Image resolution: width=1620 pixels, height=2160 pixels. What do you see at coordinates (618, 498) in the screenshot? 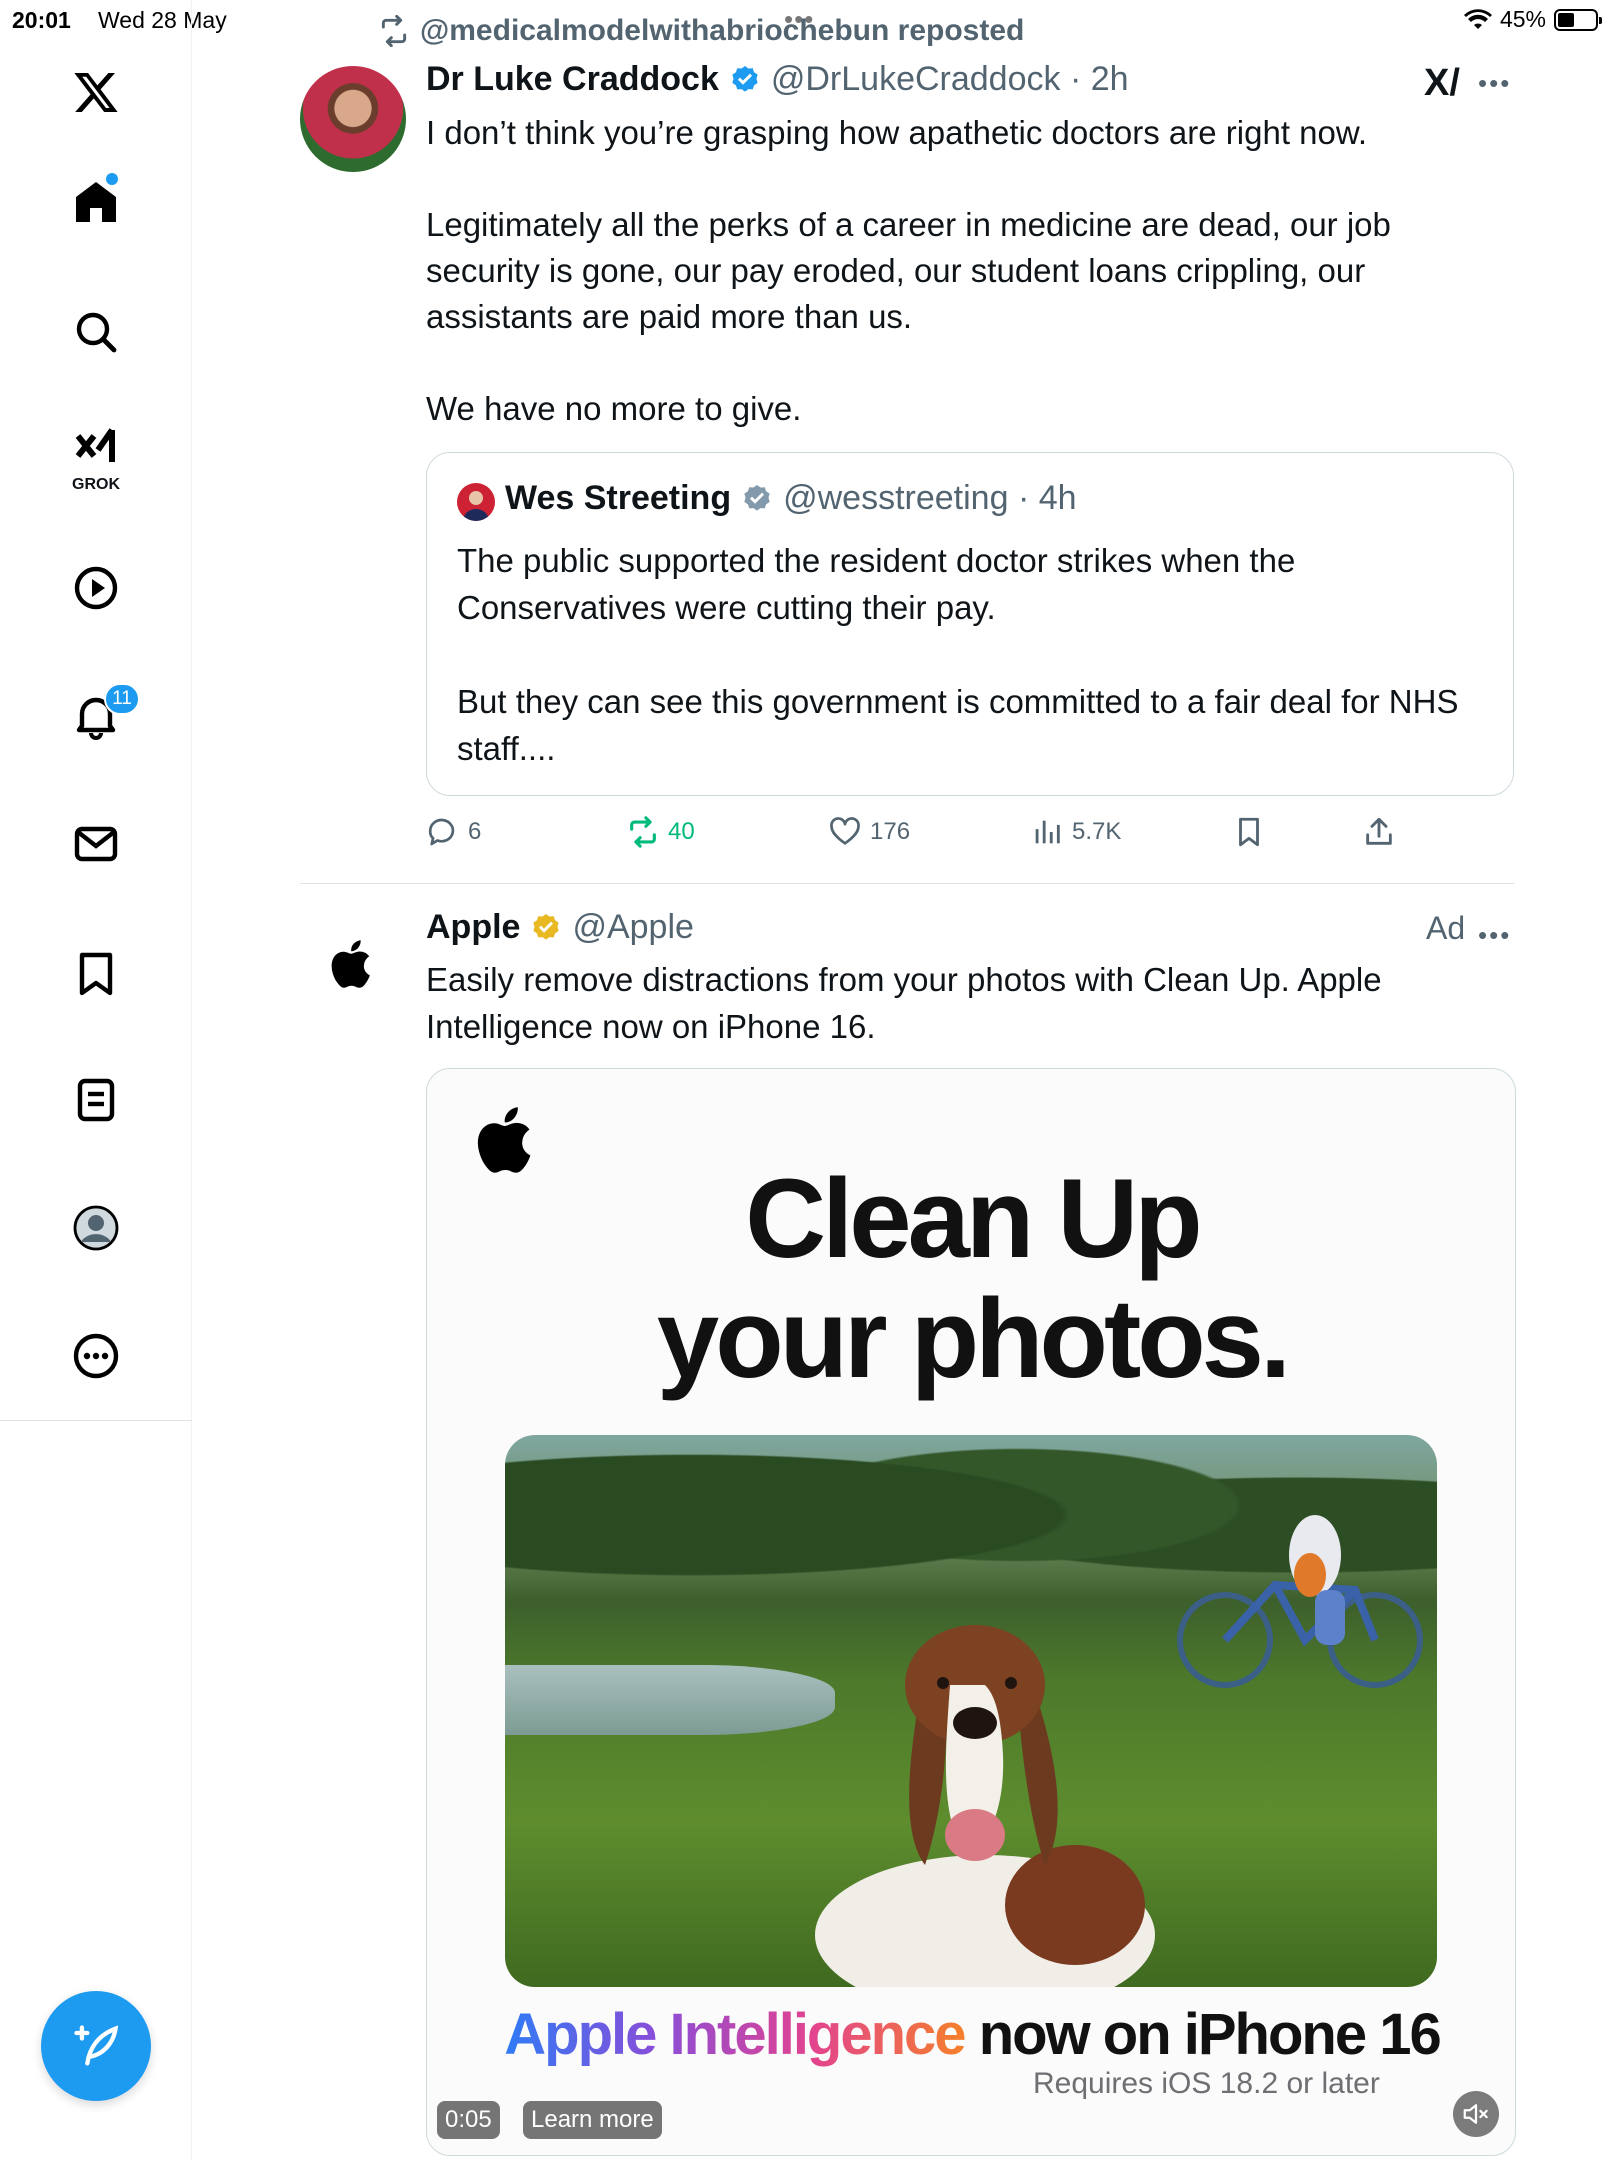
I see `quoted-author-name: Wes Streeting` at bounding box center [618, 498].